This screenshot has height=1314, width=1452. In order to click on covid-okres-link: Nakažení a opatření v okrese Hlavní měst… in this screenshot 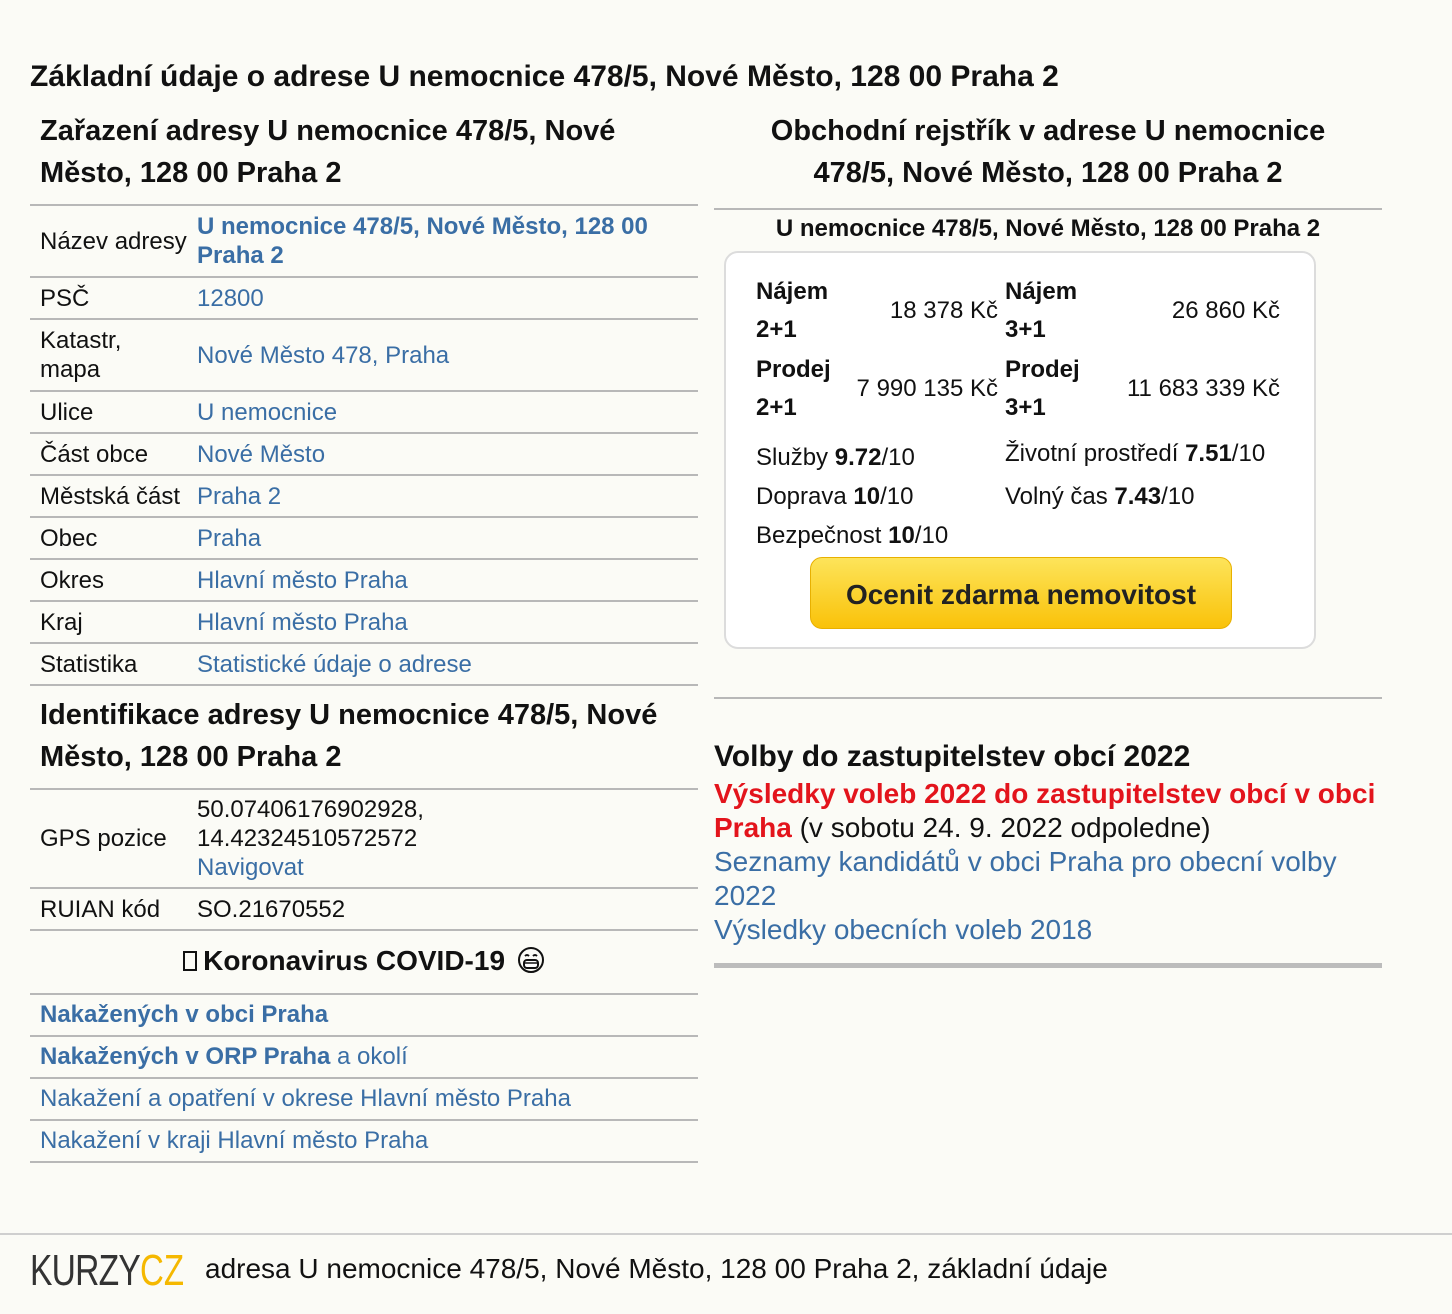, I will do `click(305, 1098)`.